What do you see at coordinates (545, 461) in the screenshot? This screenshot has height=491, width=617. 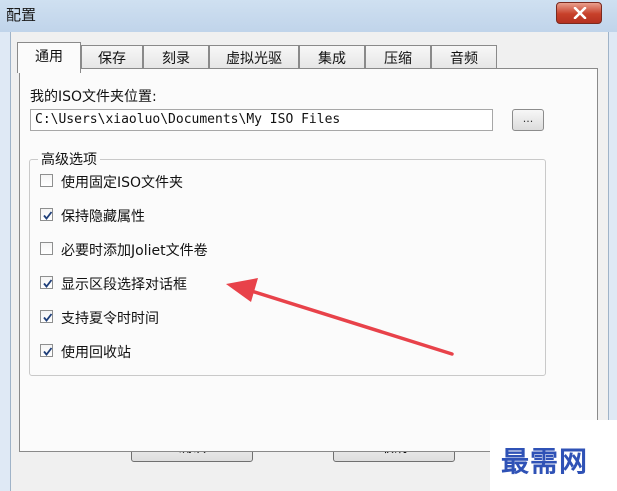 I see `watermark-text: 最需网` at bounding box center [545, 461].